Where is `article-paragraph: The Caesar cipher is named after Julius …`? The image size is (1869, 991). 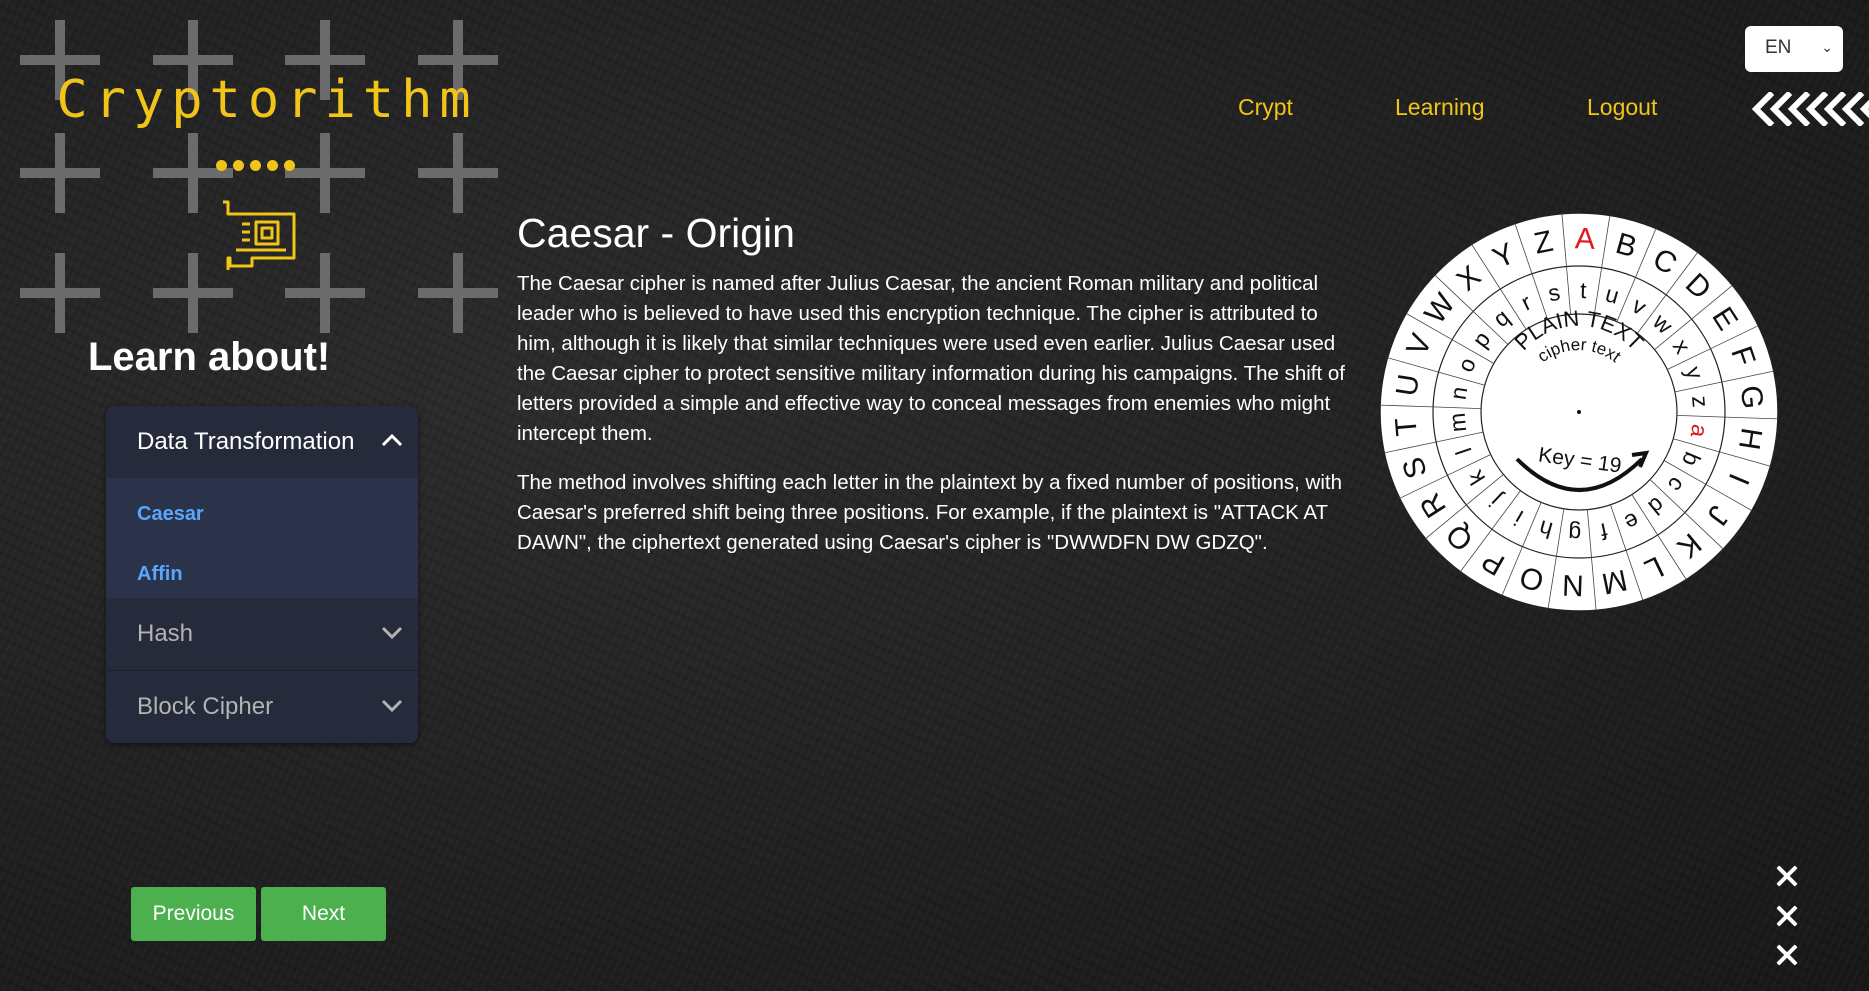 article-paragraph: The Caesar cipher is named after Julius … is located at coordinates (931, 358).